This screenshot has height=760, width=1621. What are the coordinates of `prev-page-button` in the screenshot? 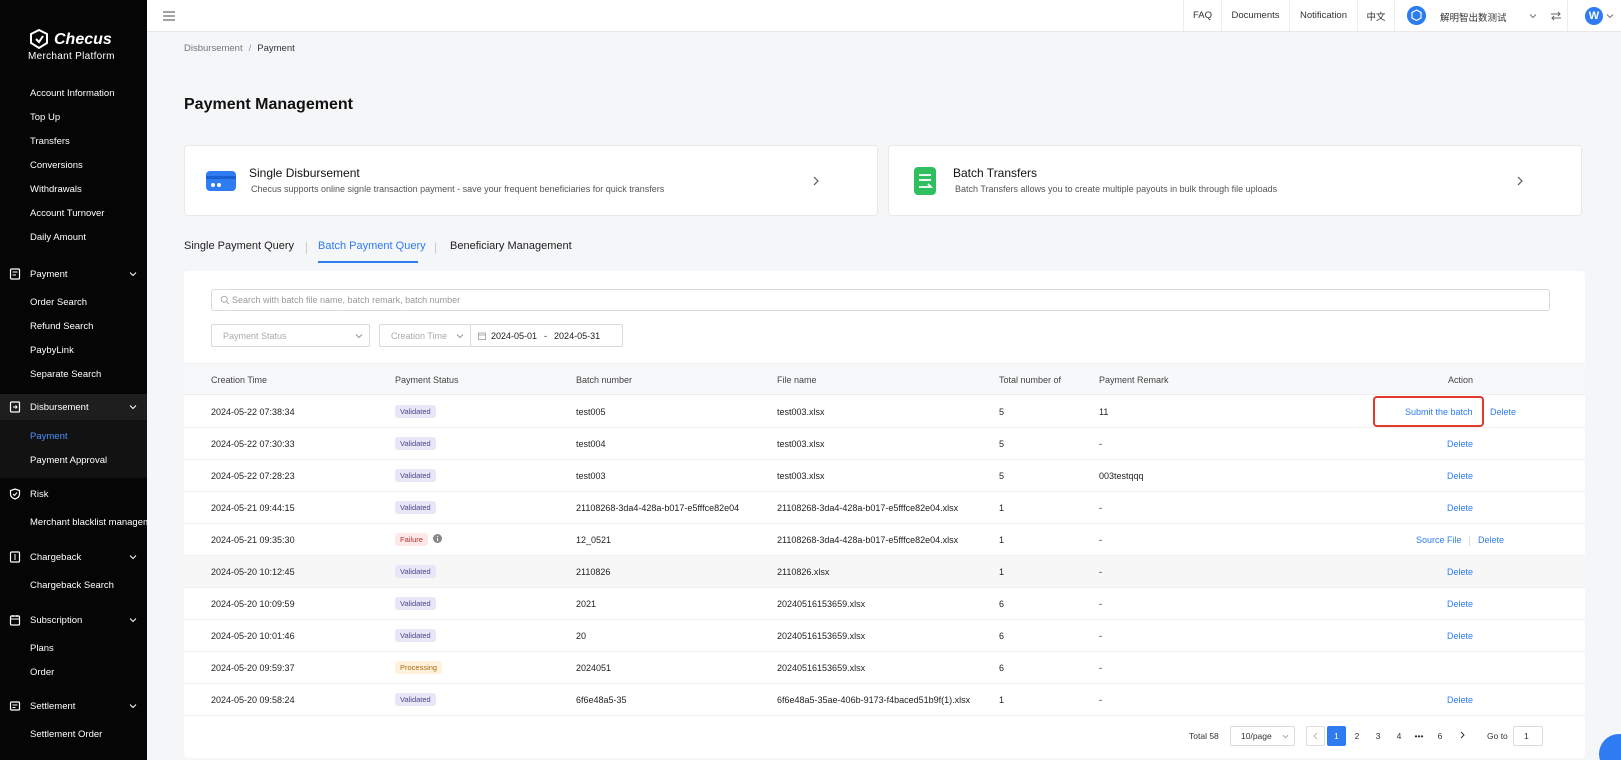 It's located at (1315, 736).